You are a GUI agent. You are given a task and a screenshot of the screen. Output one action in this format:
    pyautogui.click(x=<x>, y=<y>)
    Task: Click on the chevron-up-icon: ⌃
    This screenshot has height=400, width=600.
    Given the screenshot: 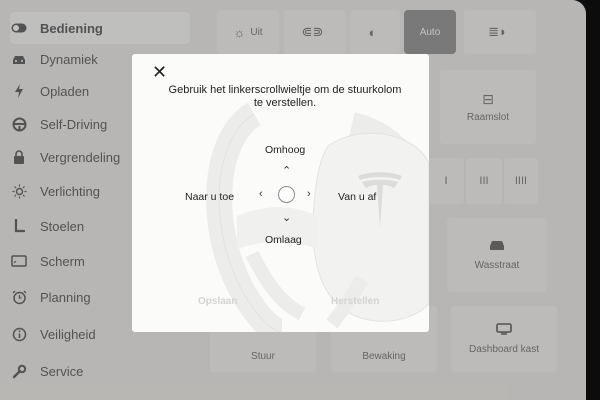 What is the action you would take?
    pyautogui.click(x=286, y=171)
    